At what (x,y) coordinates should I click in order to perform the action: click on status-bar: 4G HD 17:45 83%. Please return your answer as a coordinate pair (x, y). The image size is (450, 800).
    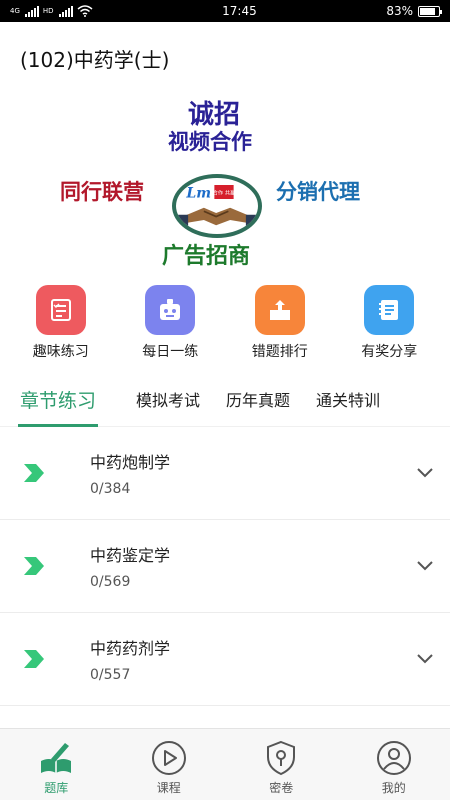
    Looking at the image, I should click on (225, 11).